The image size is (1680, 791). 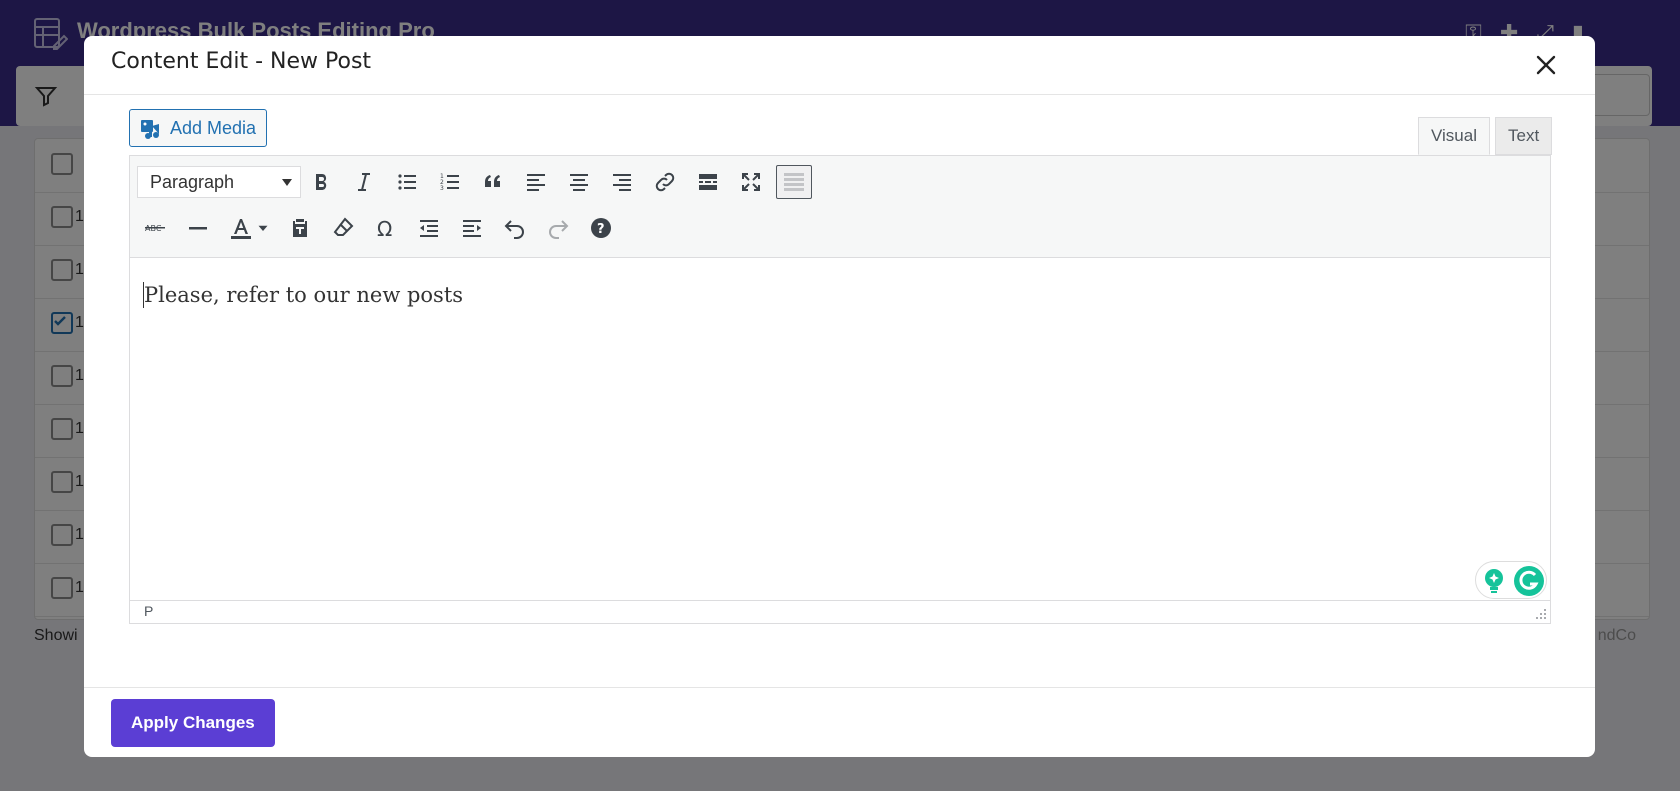 I want to click on italic-icon, so click(x=364, y=182).